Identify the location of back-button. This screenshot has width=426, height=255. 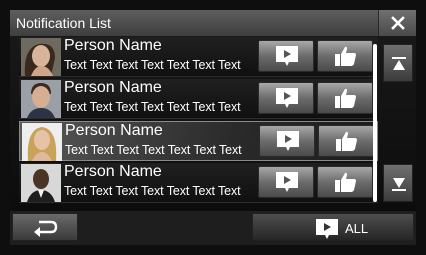
(45, 227).